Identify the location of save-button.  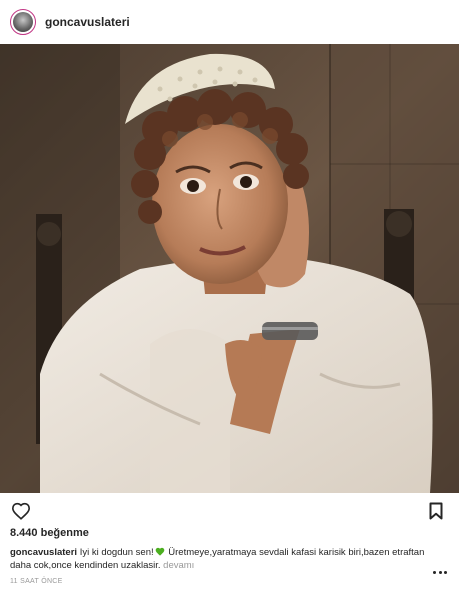
(436, 511).